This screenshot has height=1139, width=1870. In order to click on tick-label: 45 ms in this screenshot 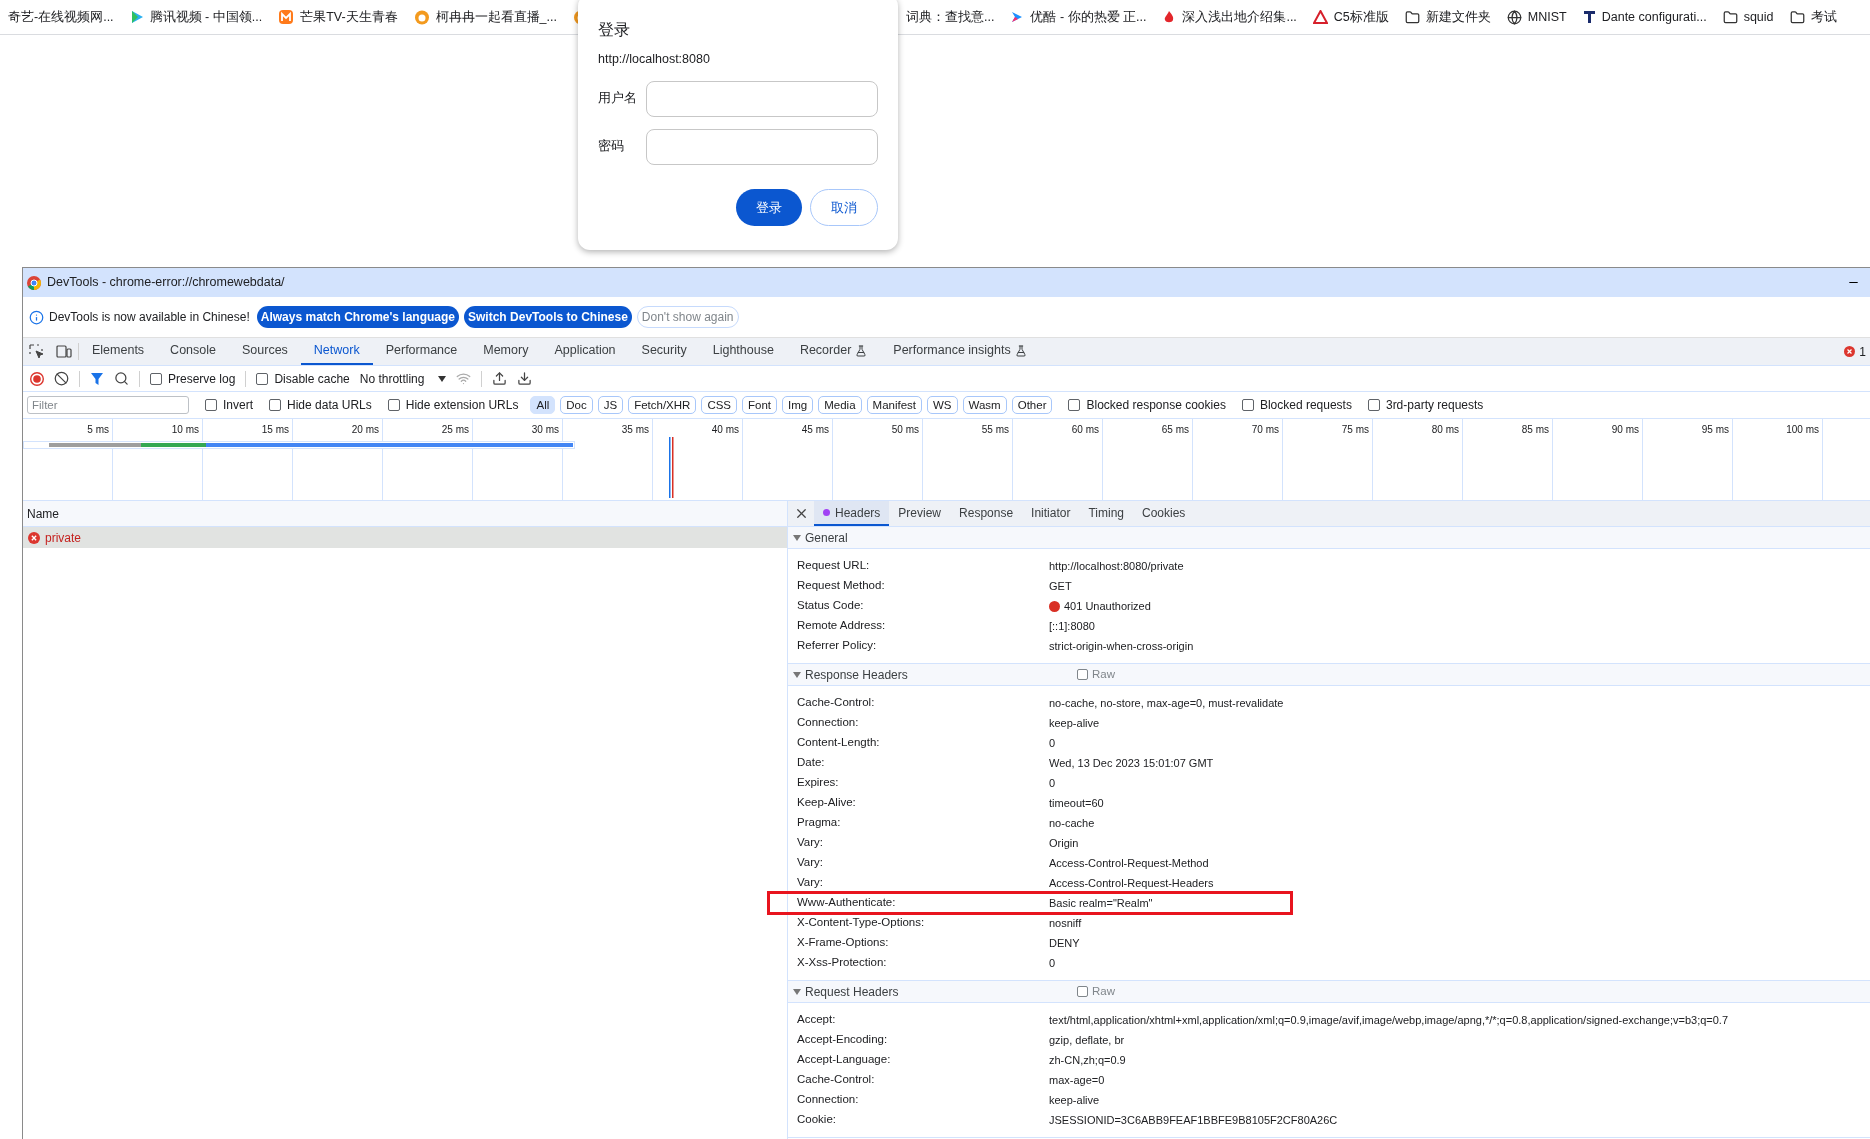, I will do `click(815, 428)`.